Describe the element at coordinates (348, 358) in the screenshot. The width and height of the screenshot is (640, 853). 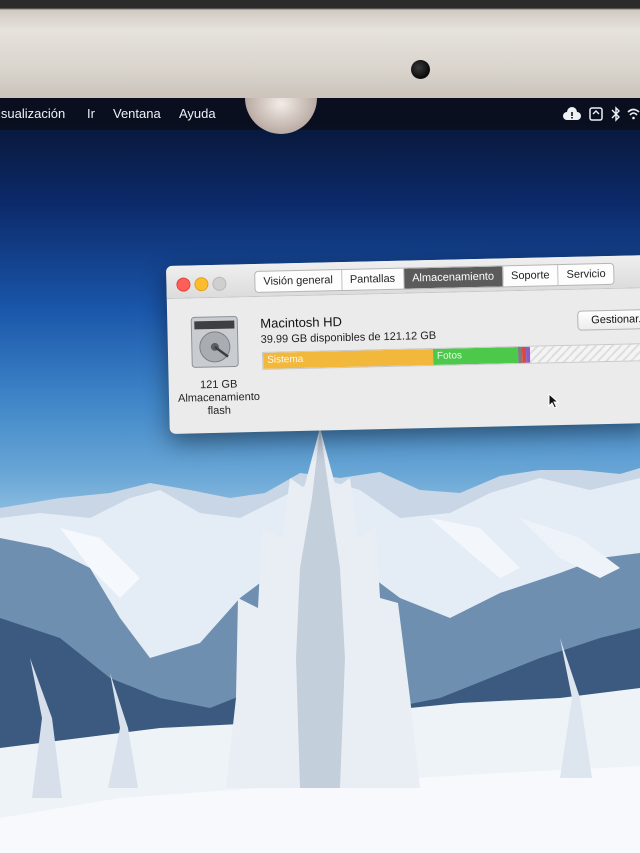
I see `storage-segment-sistema: Sistema` at that location.